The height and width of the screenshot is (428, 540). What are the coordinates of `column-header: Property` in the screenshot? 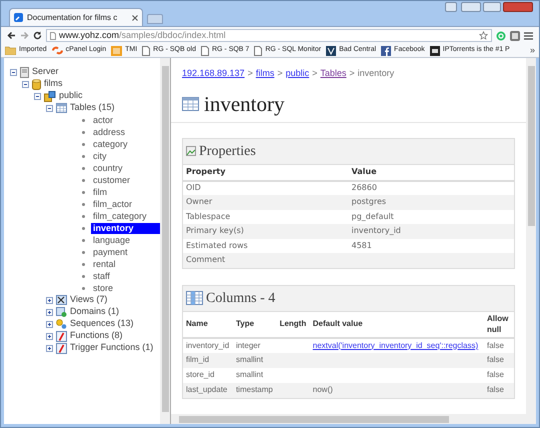 It's located at (206, 171).